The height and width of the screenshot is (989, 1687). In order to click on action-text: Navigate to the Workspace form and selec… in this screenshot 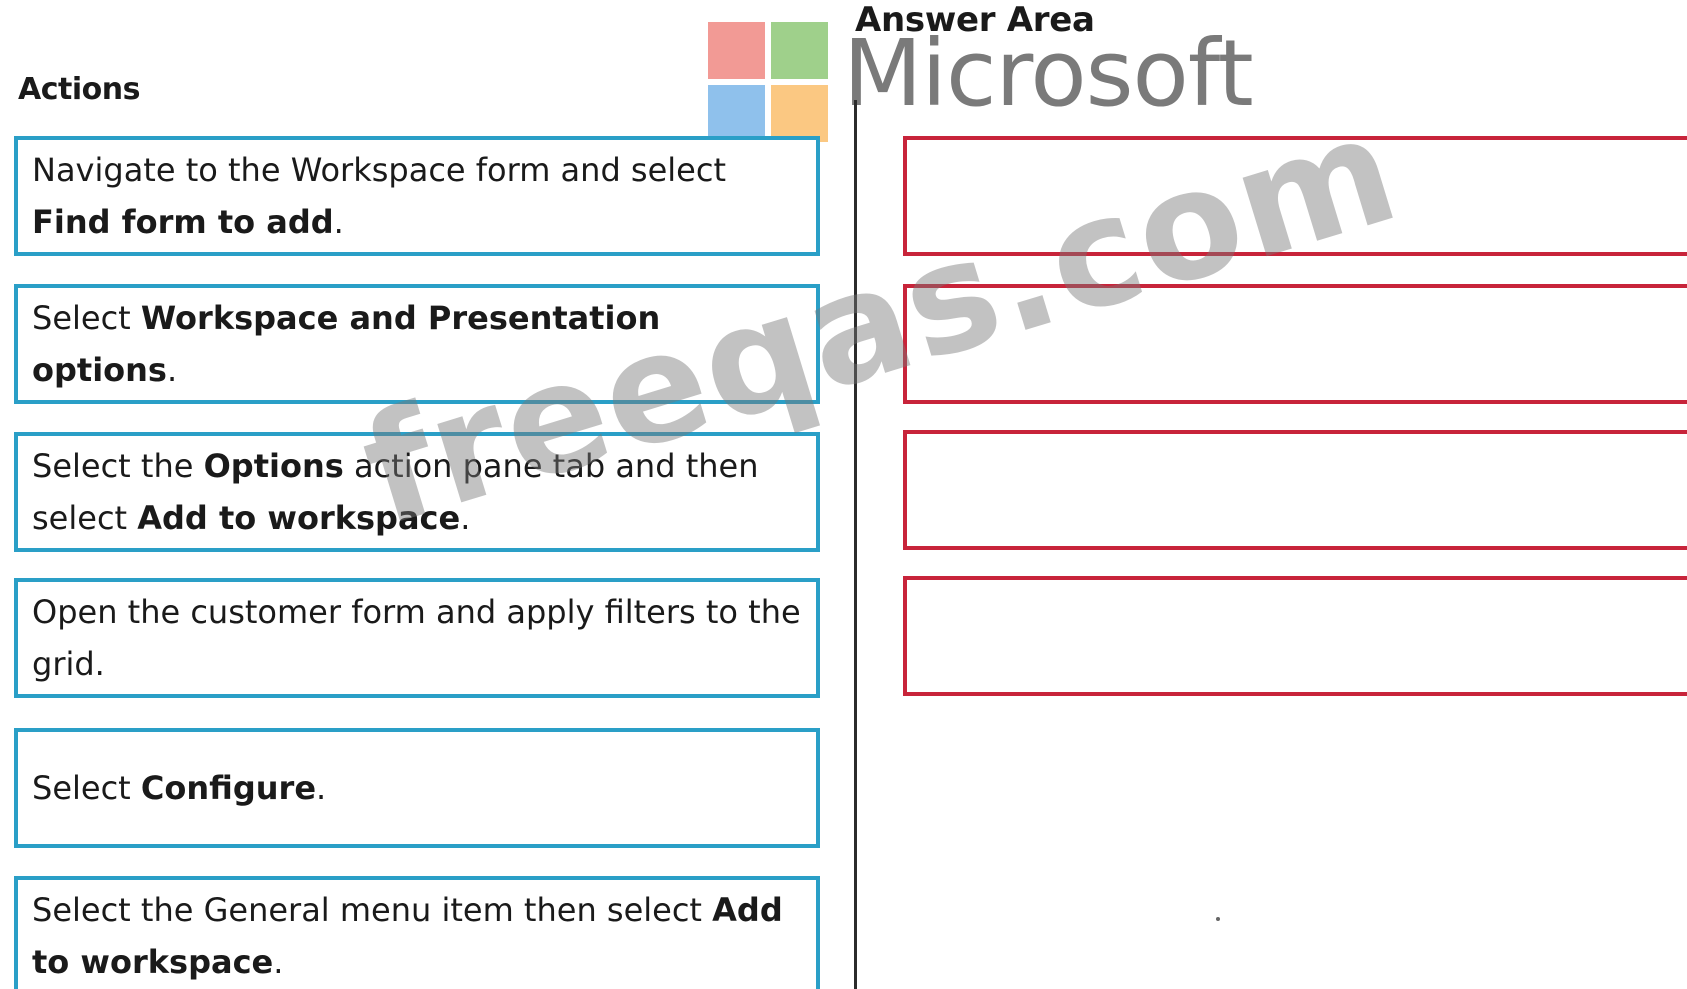, I will do `click(379, 170)`.